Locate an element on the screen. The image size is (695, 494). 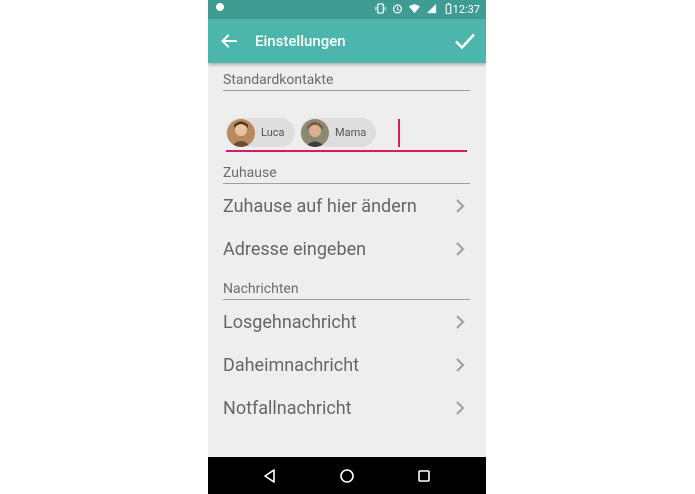
signal-icon is located at coordinates (431, 8).